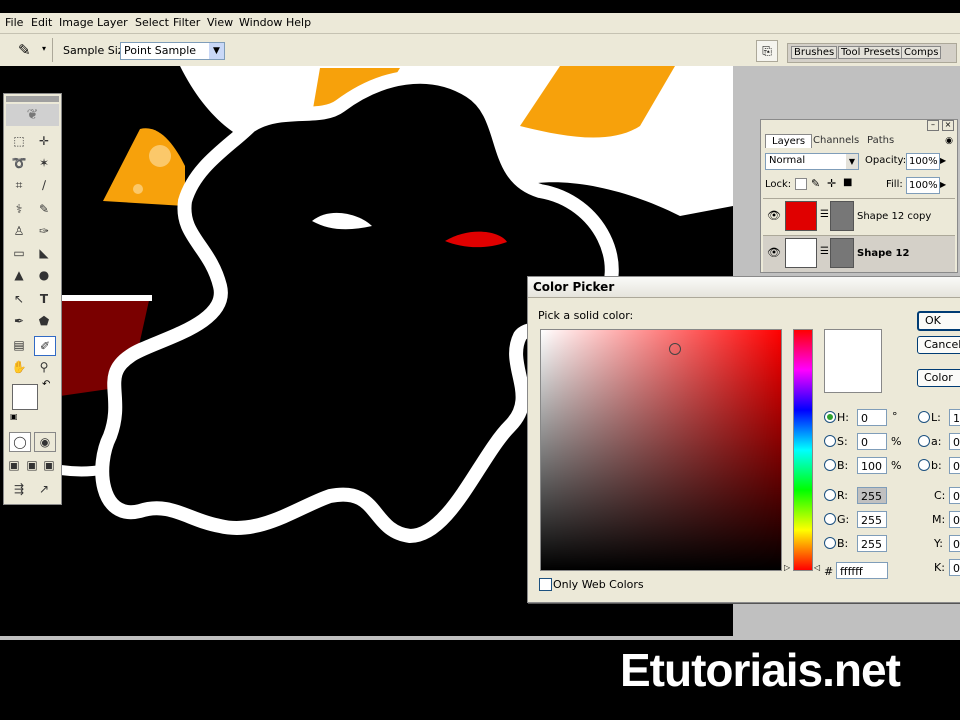  What do you see at coordinates (19, 253) in the screenshot?
I see `eraser-icon: ▭` at bounding box center [19, 253].